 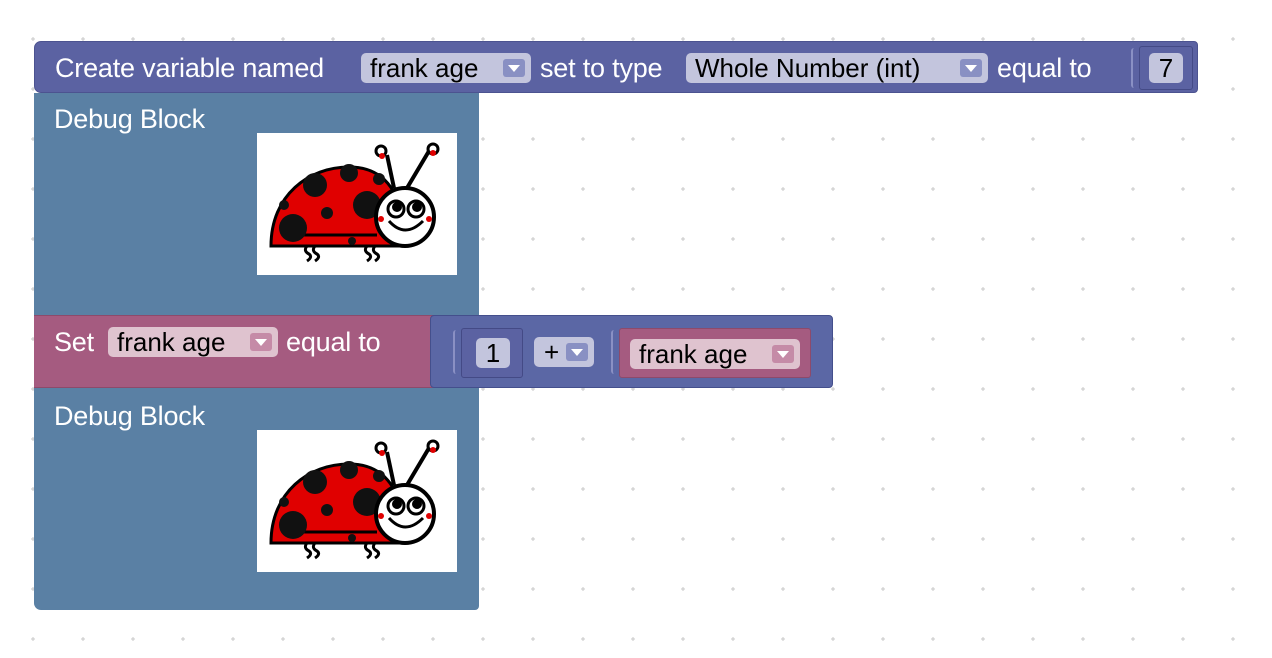 I want to click on variable-name-dropdown: frank age, so click(x=446, y=68).